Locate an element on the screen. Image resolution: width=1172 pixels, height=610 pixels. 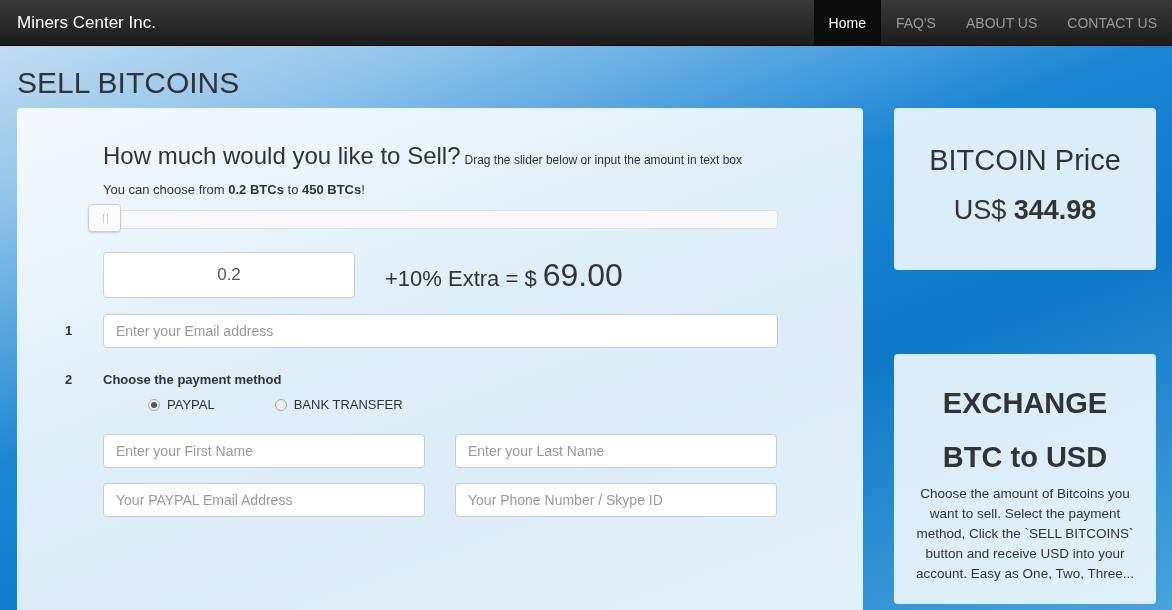
exchange-title: EXCHANGE BTC to USD is located at coordinates (1025, 430).